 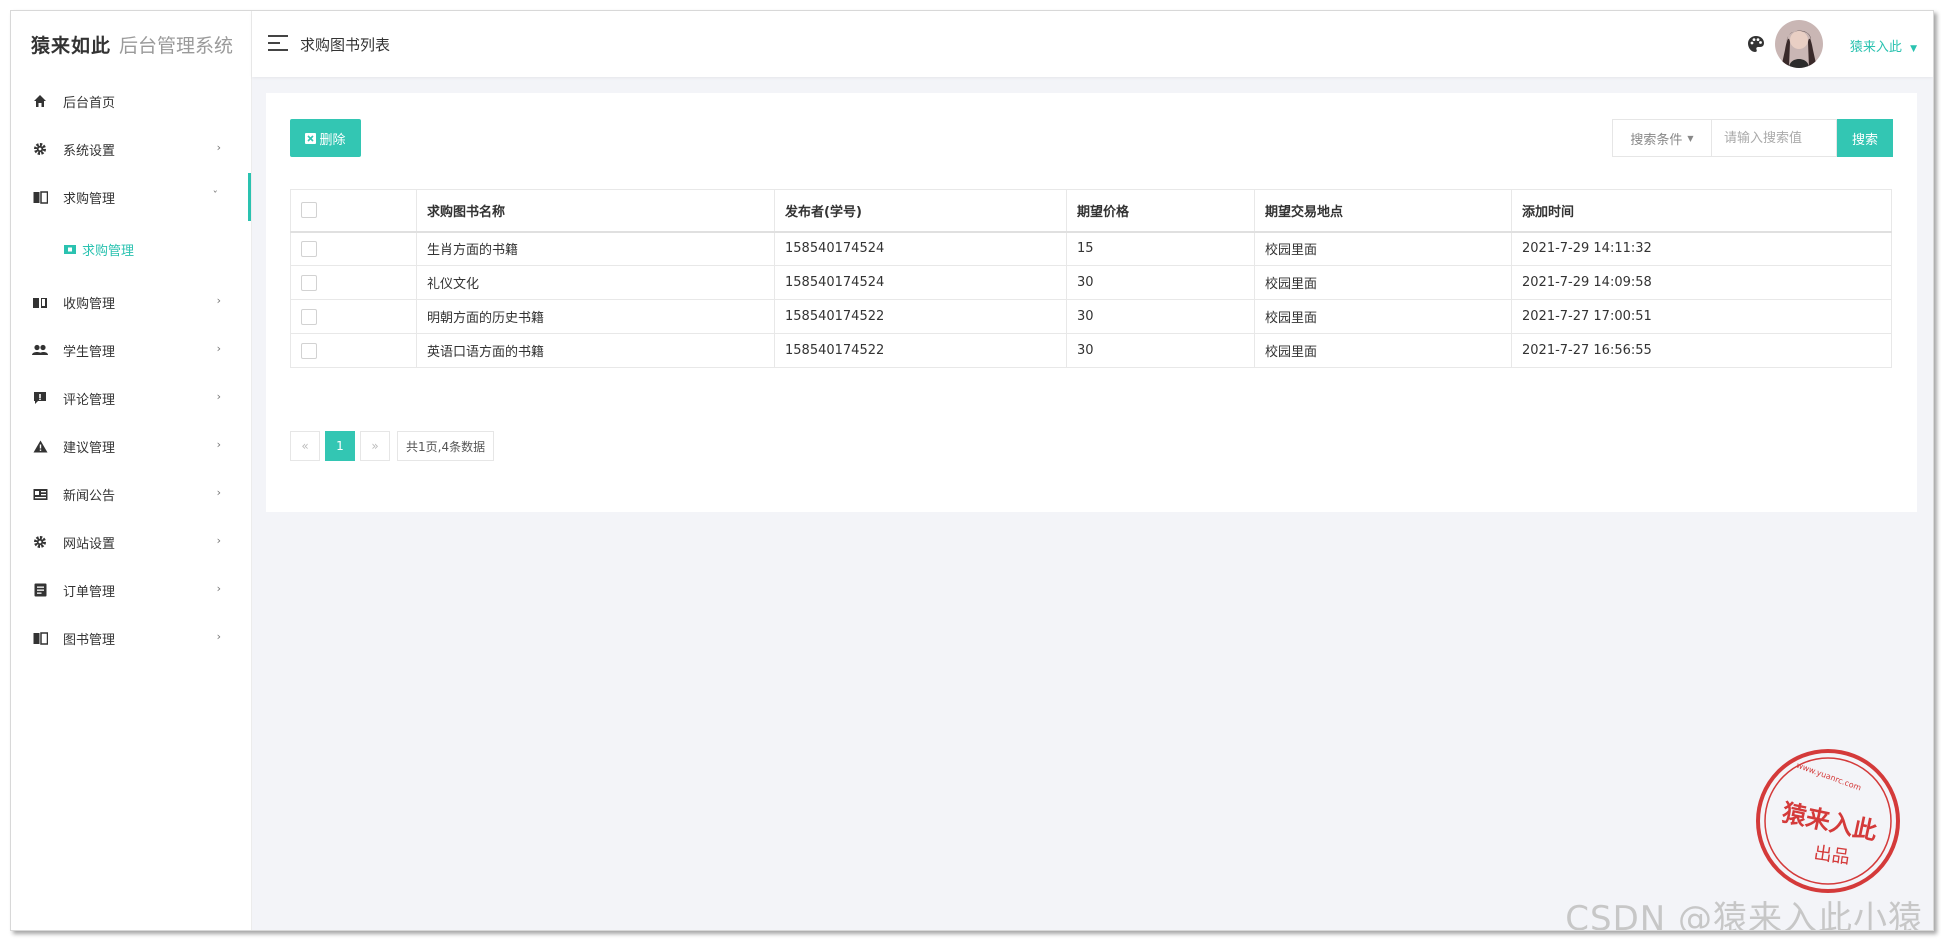 I want to click on page-title: 求购图书列表, so click(x=345, y=45).